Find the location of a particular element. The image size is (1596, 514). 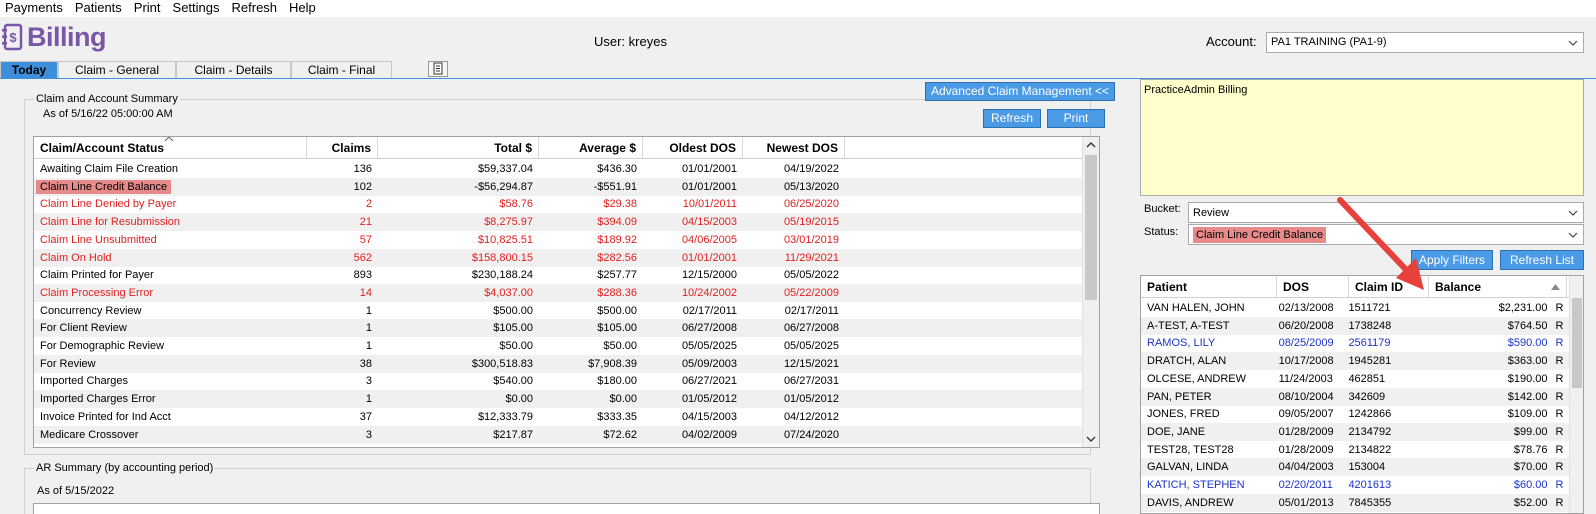

col-oldest-dos: Oldest DOS is located at coordinates (693, 147).